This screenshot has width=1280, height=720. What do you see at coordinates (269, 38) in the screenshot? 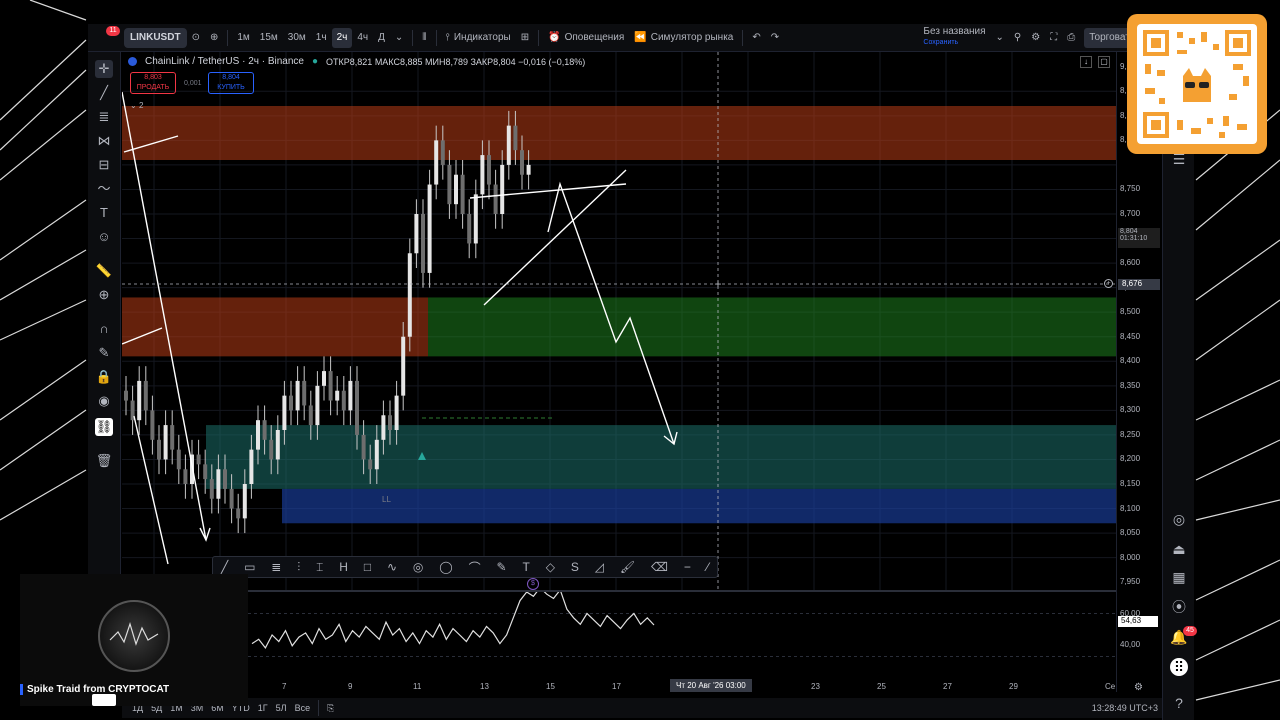
I see `interval-15m: 15м` at bounding box center [269, 38].